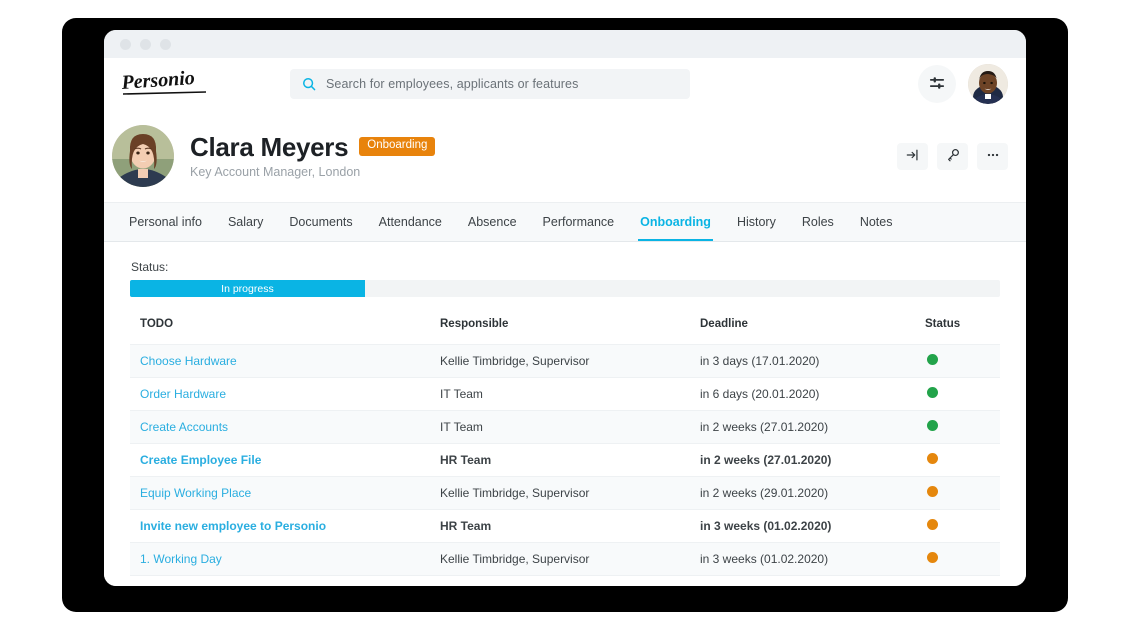  Describe the element at coordinates (195, 493) in the screenshot. I see `todo-link: Equip Working Place` at that location.